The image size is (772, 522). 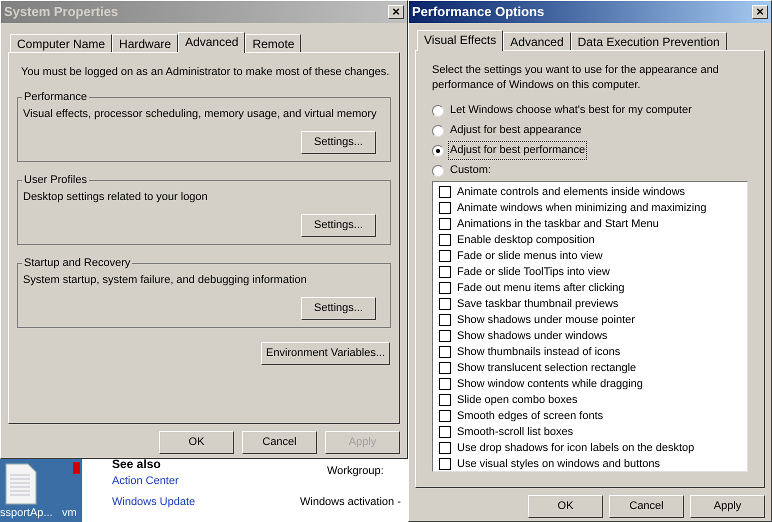 I want to click on checkbox-label: Slide open combo boxes, so click(x=517, y=400).